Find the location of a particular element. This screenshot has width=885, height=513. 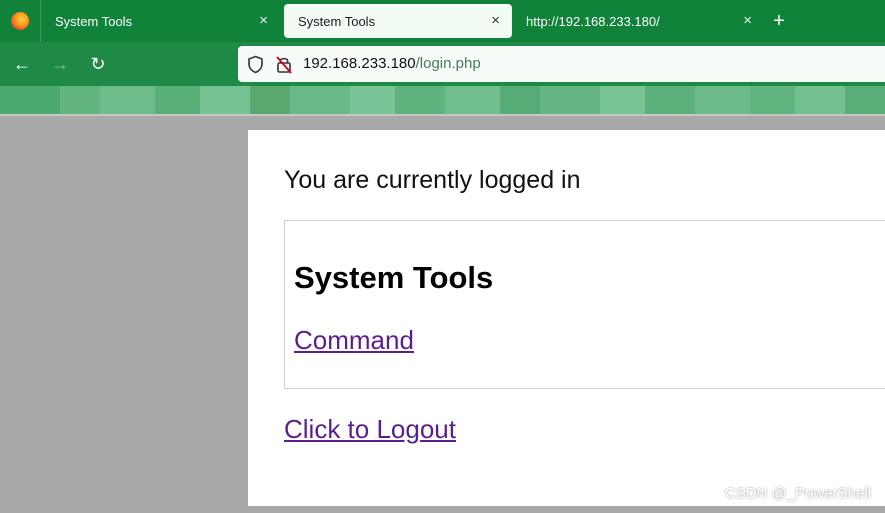

system-tools-heading: System Tools is located at coordinates (394, 277).